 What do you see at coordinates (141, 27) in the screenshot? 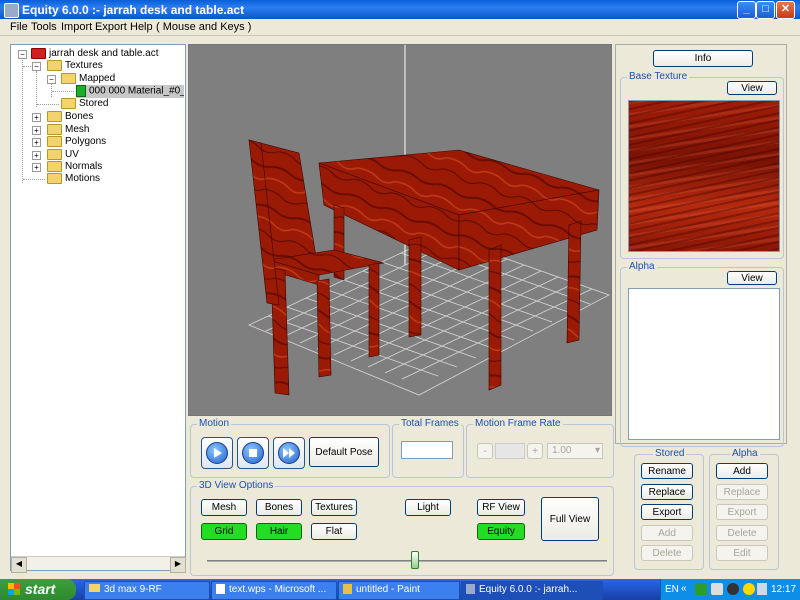
I see `menu-help: Help` at bounding box center [141, 27].